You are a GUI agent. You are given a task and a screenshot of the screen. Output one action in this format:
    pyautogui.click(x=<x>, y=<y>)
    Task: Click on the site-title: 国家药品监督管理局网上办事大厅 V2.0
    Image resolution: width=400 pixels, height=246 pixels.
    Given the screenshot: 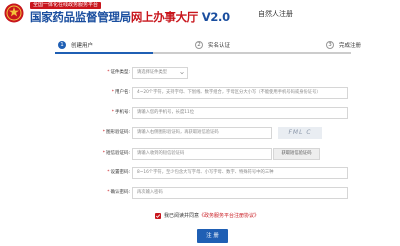 What is the action you would take?
    pyautogui.click(x=130, y=17)
    